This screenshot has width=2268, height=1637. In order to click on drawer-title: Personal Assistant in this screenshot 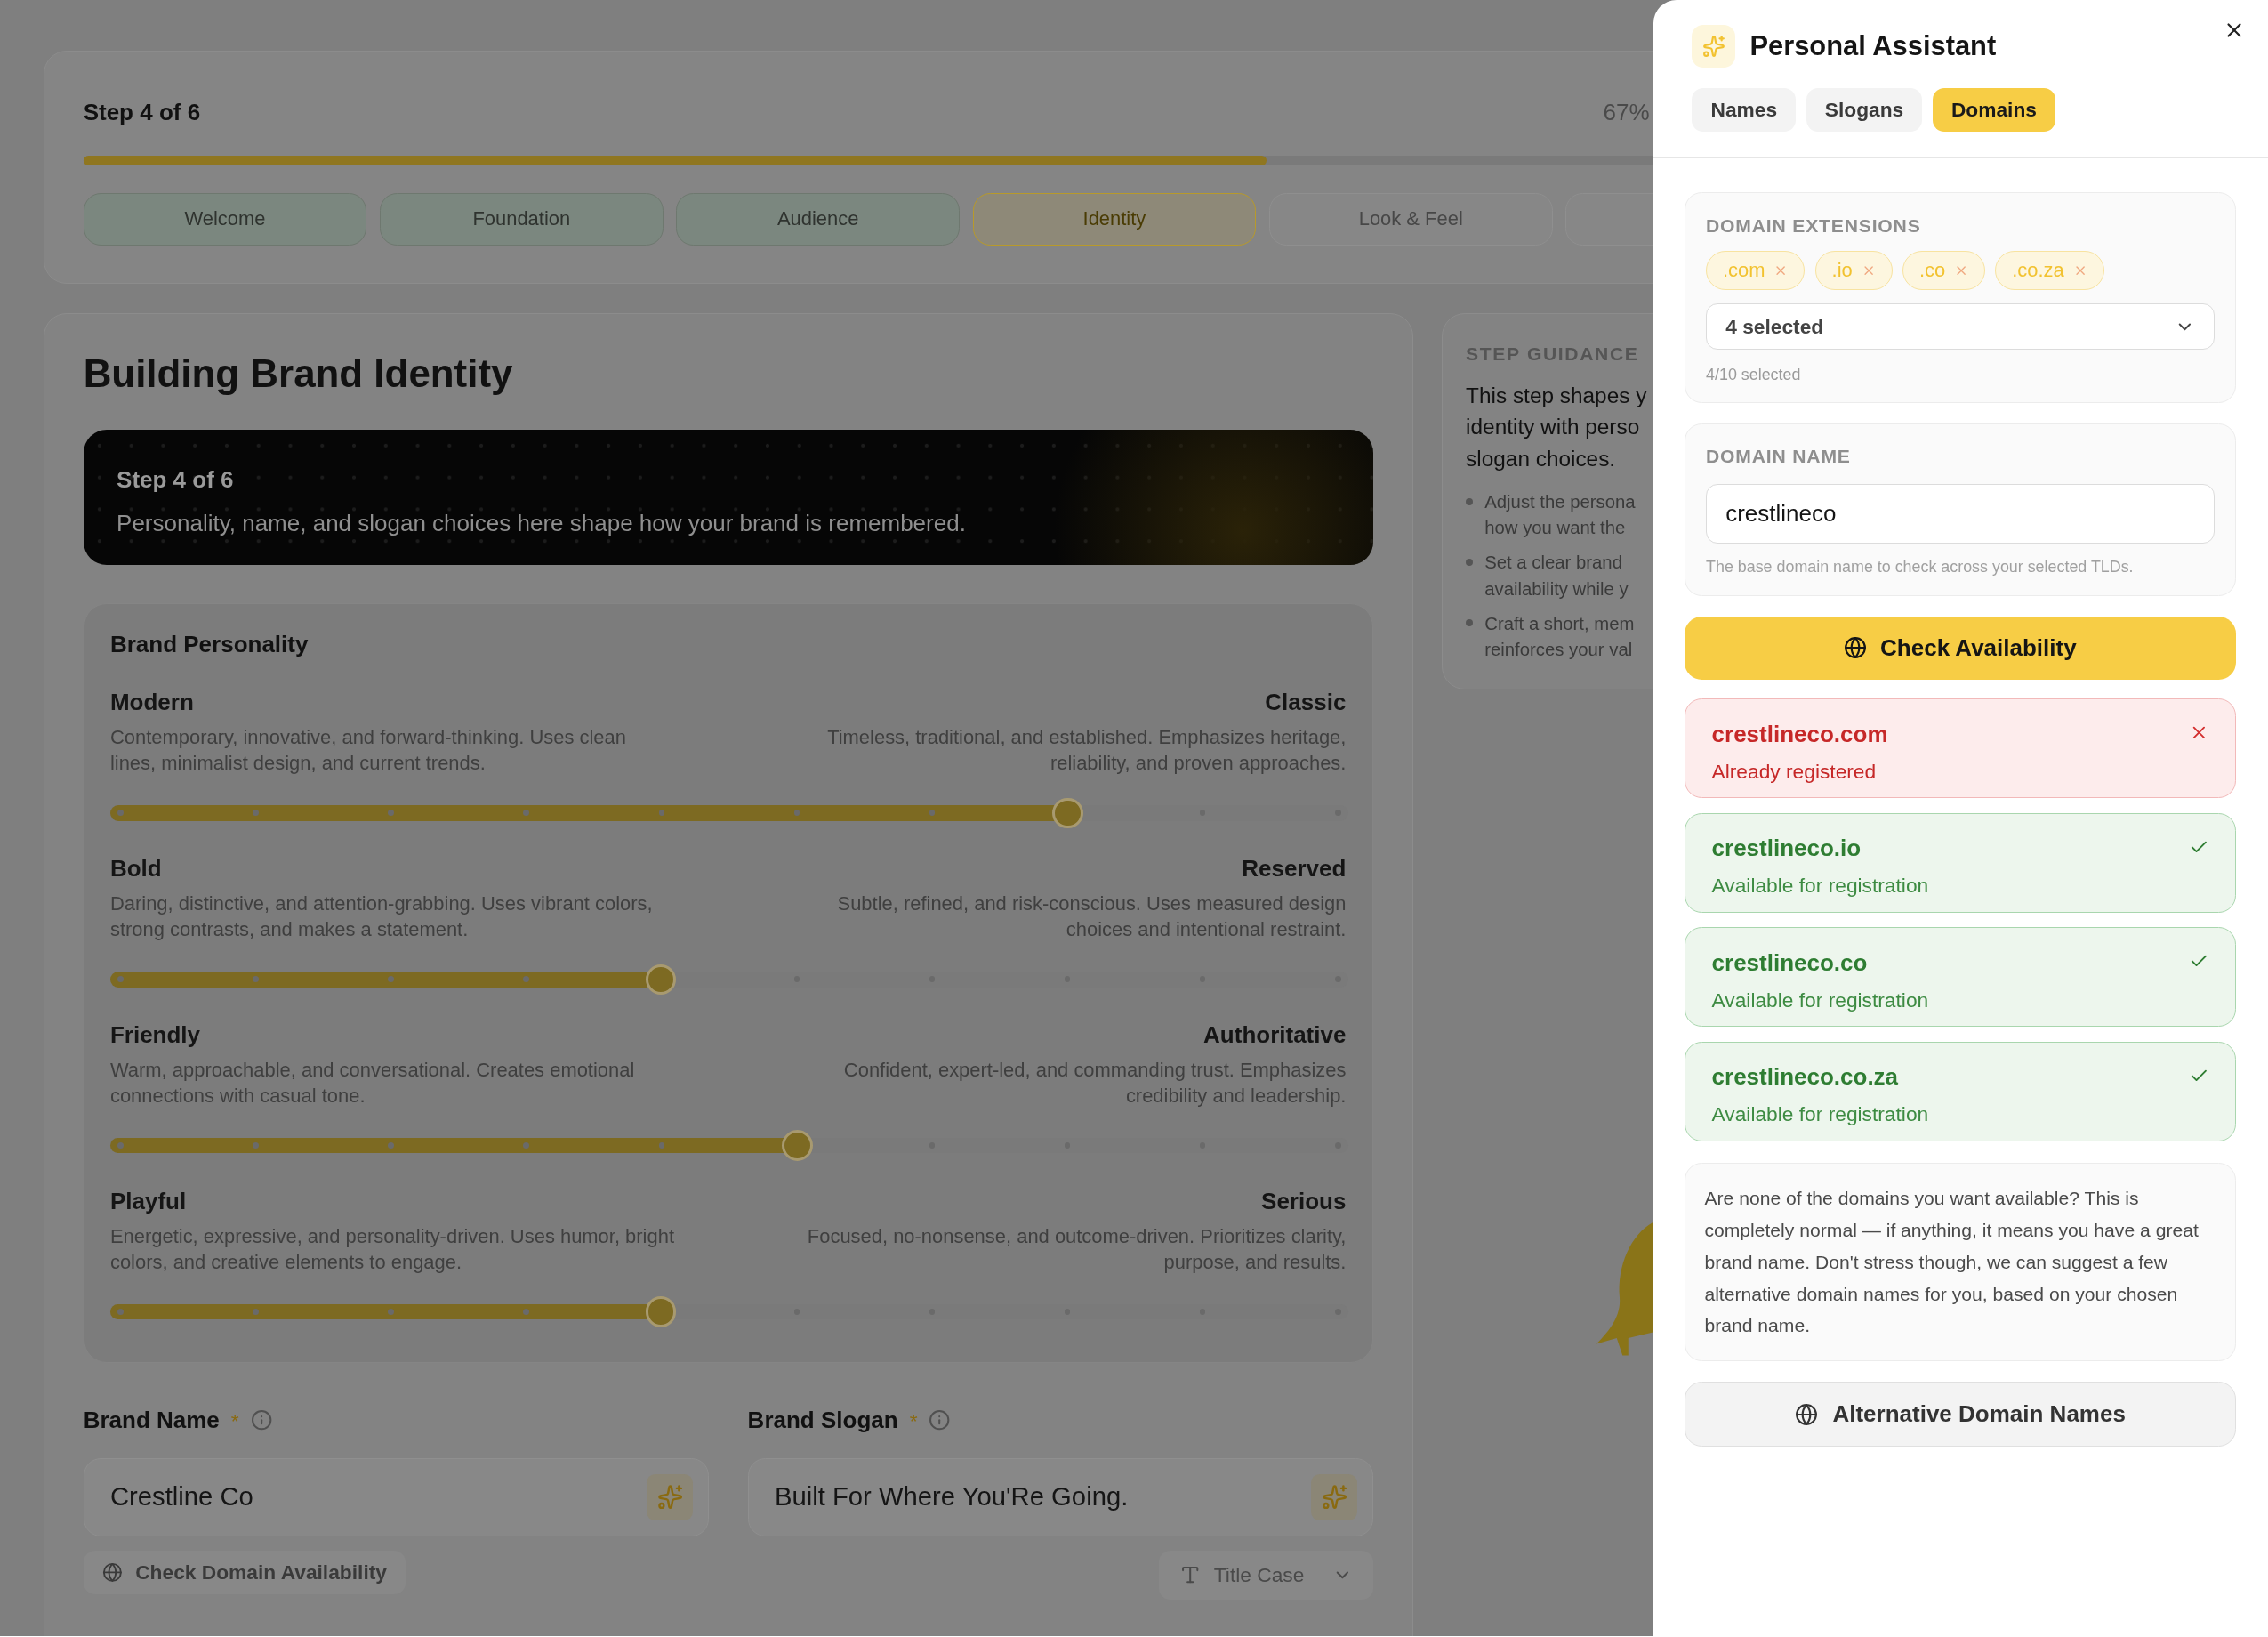, I will do `click(1873, 45)`.